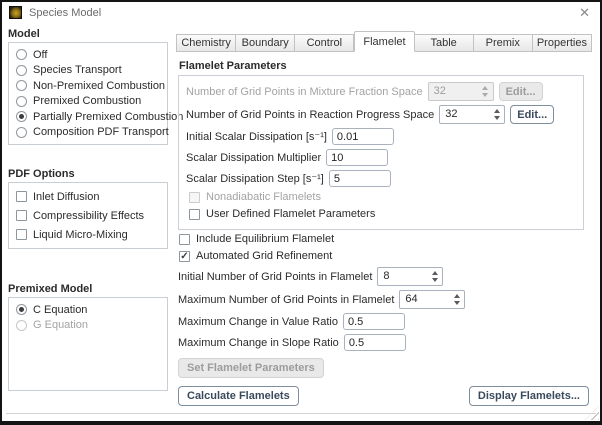 This screenshot has width=602, height=425. What do you see at coordinates (184, 256) in the screenshot?
I see `checkbox-checked-icon: ✓` at bounding box center [184, 256].